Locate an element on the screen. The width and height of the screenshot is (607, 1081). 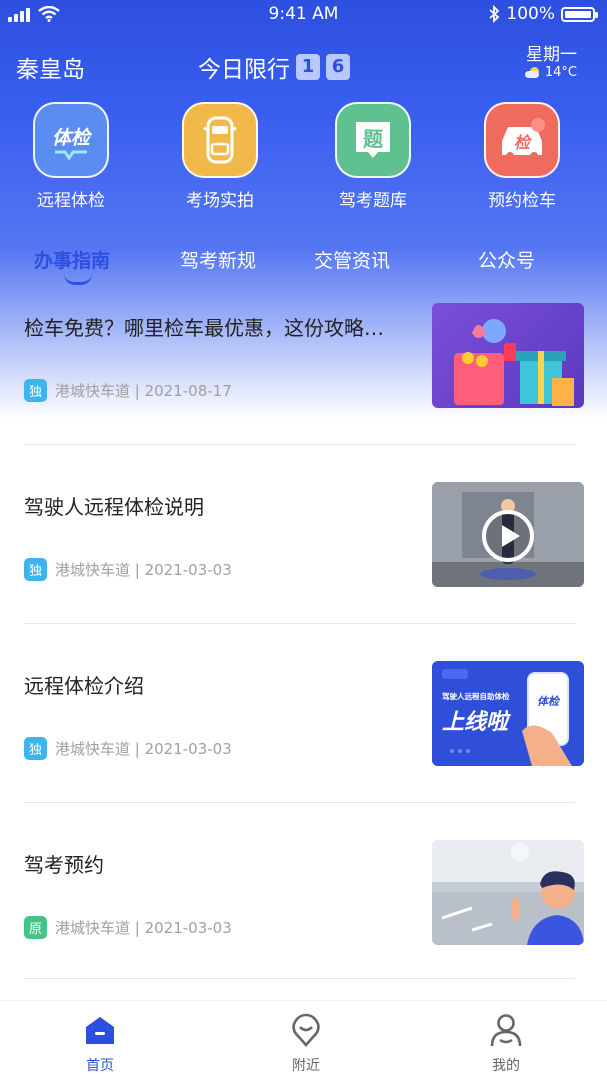
quick-action-remote-check: 体检 远程体检 is located at coordinates (71, 156).